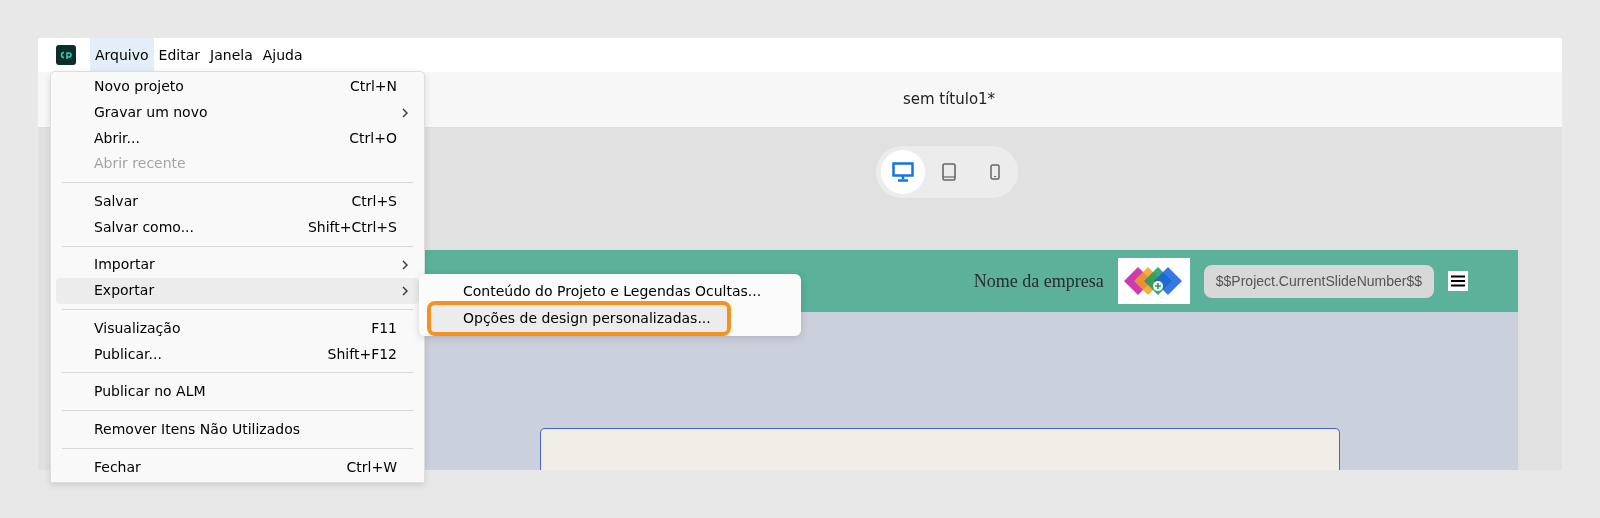  Describe the element at coordinates (949, 100) in the screenshot. I see `document-title: sem título1*` at that location.